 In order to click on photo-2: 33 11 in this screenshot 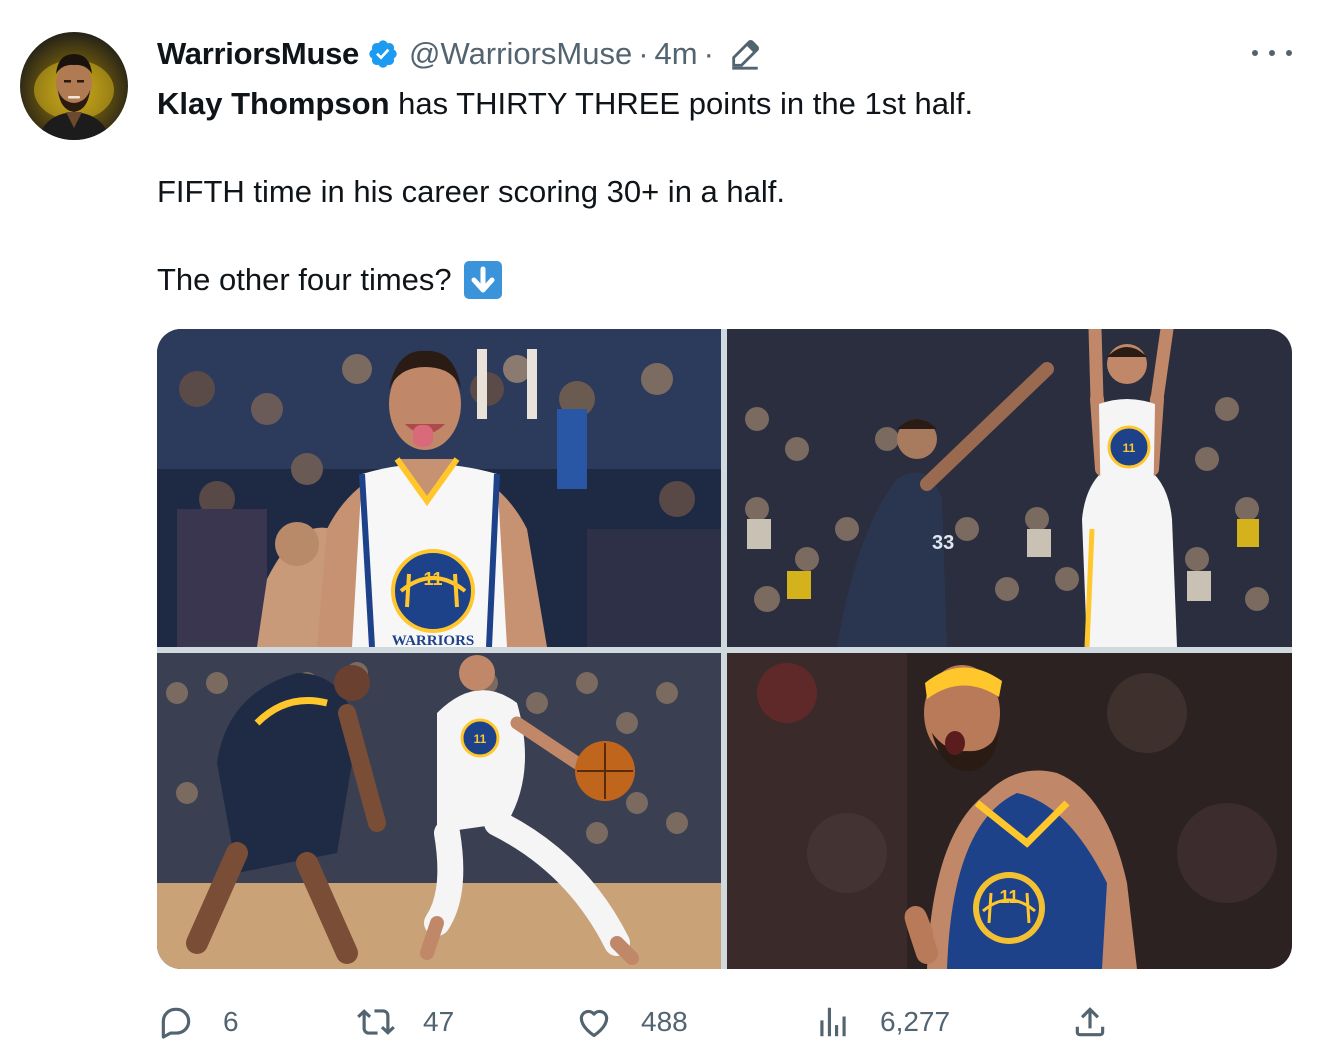, I will do `click(1009, 488)`.